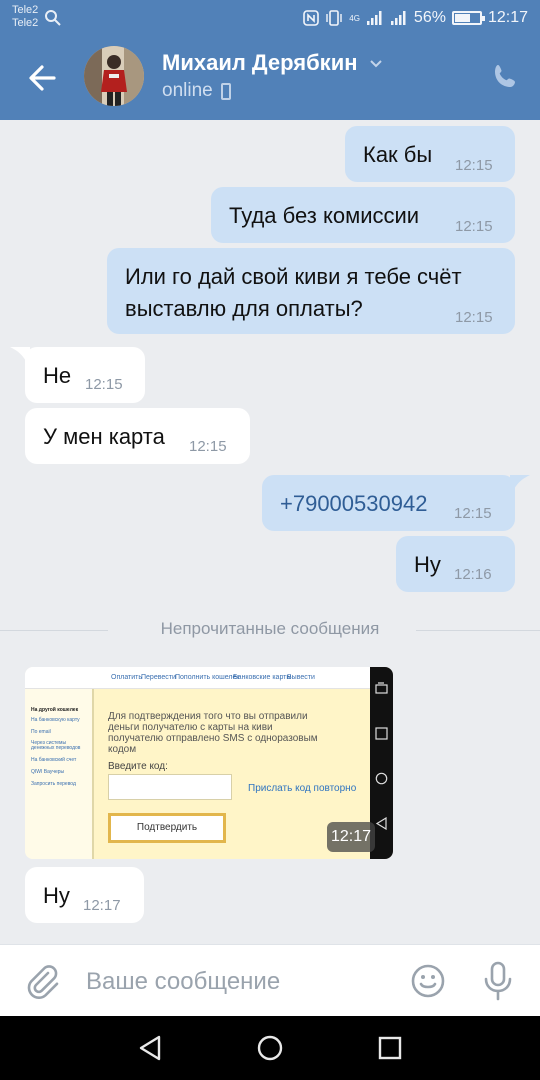 The image size is (540, 1080). What do you see at coordinates (53, 18) in the screenshot?
I see `search-icon` at bounding box center [53, 18].